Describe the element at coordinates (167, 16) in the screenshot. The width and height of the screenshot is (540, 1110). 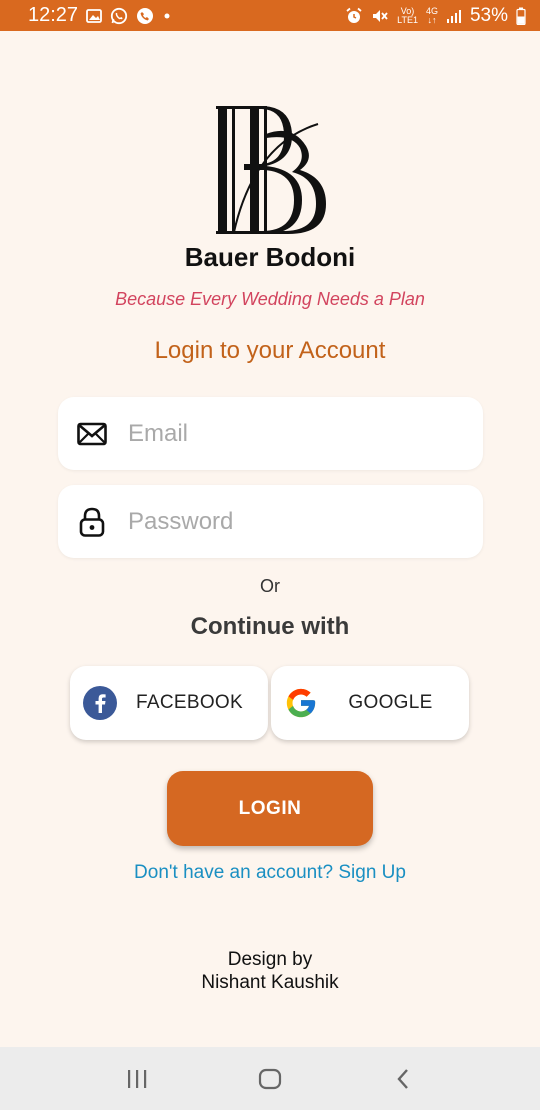
I see `dot-icon` at that location.